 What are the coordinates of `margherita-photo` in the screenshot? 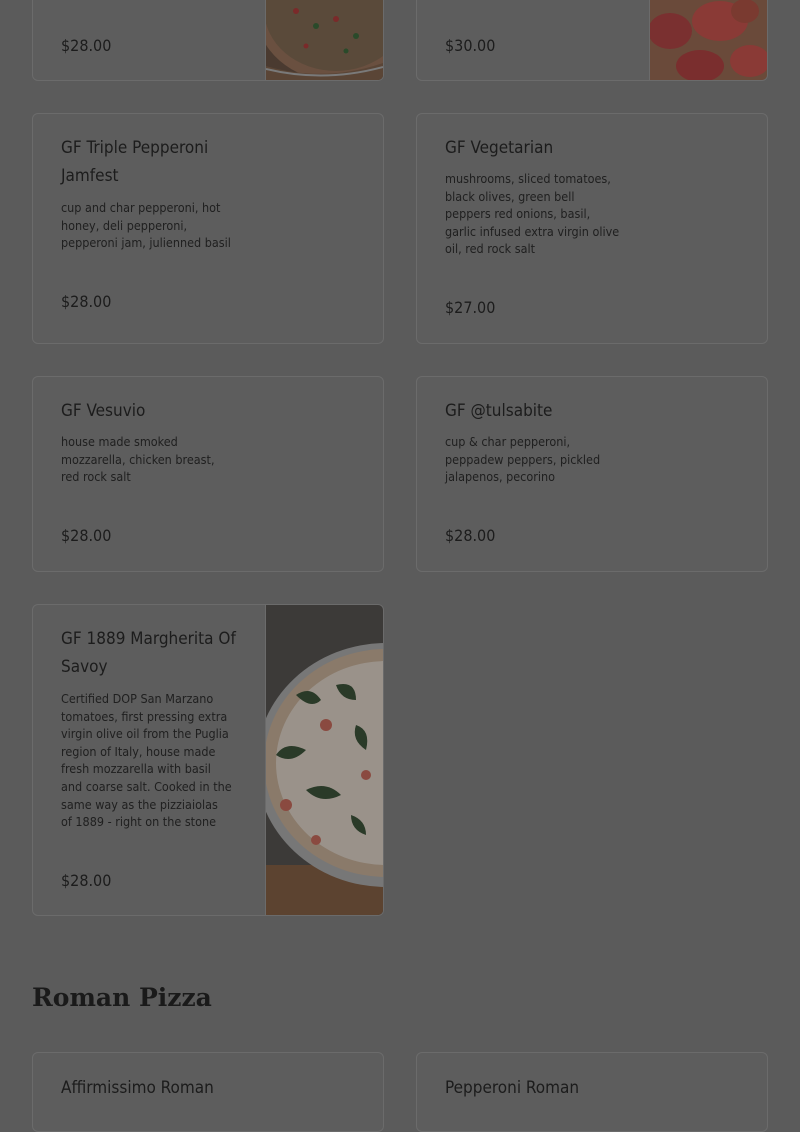 It's located at (324, 760).